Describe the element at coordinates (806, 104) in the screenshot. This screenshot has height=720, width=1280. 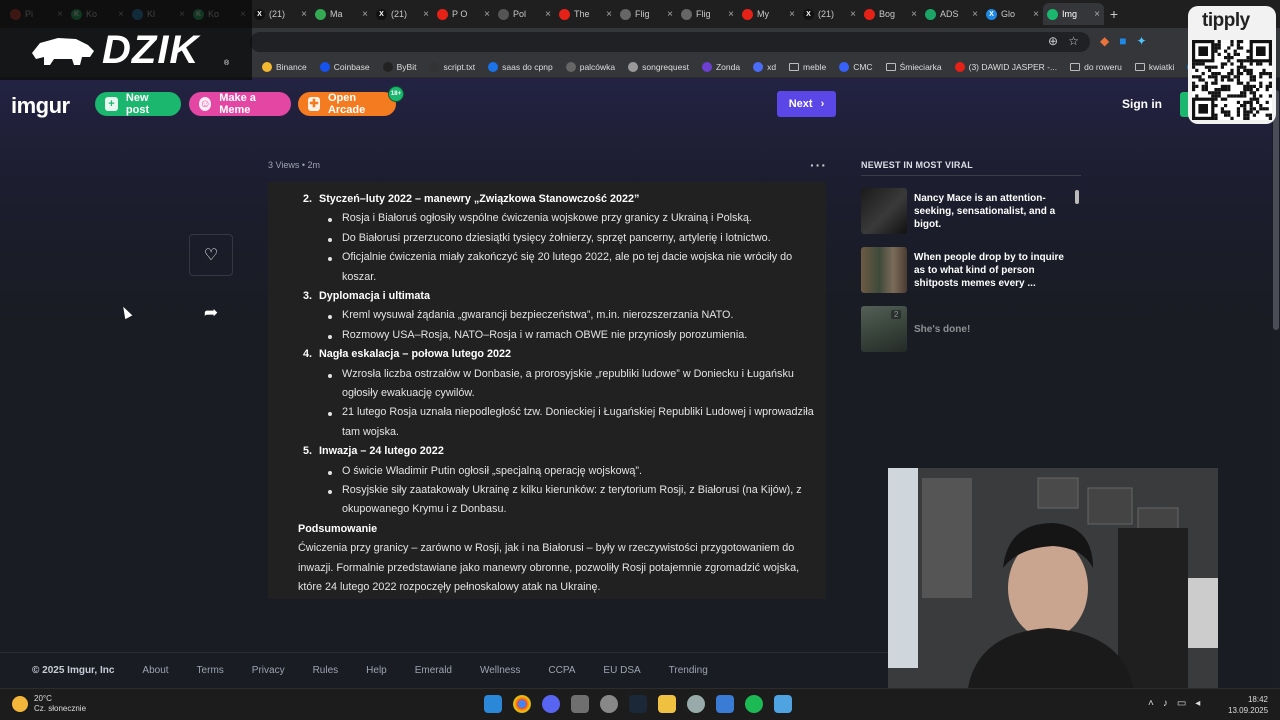
I see `next-post-button: Next ›` at that location.